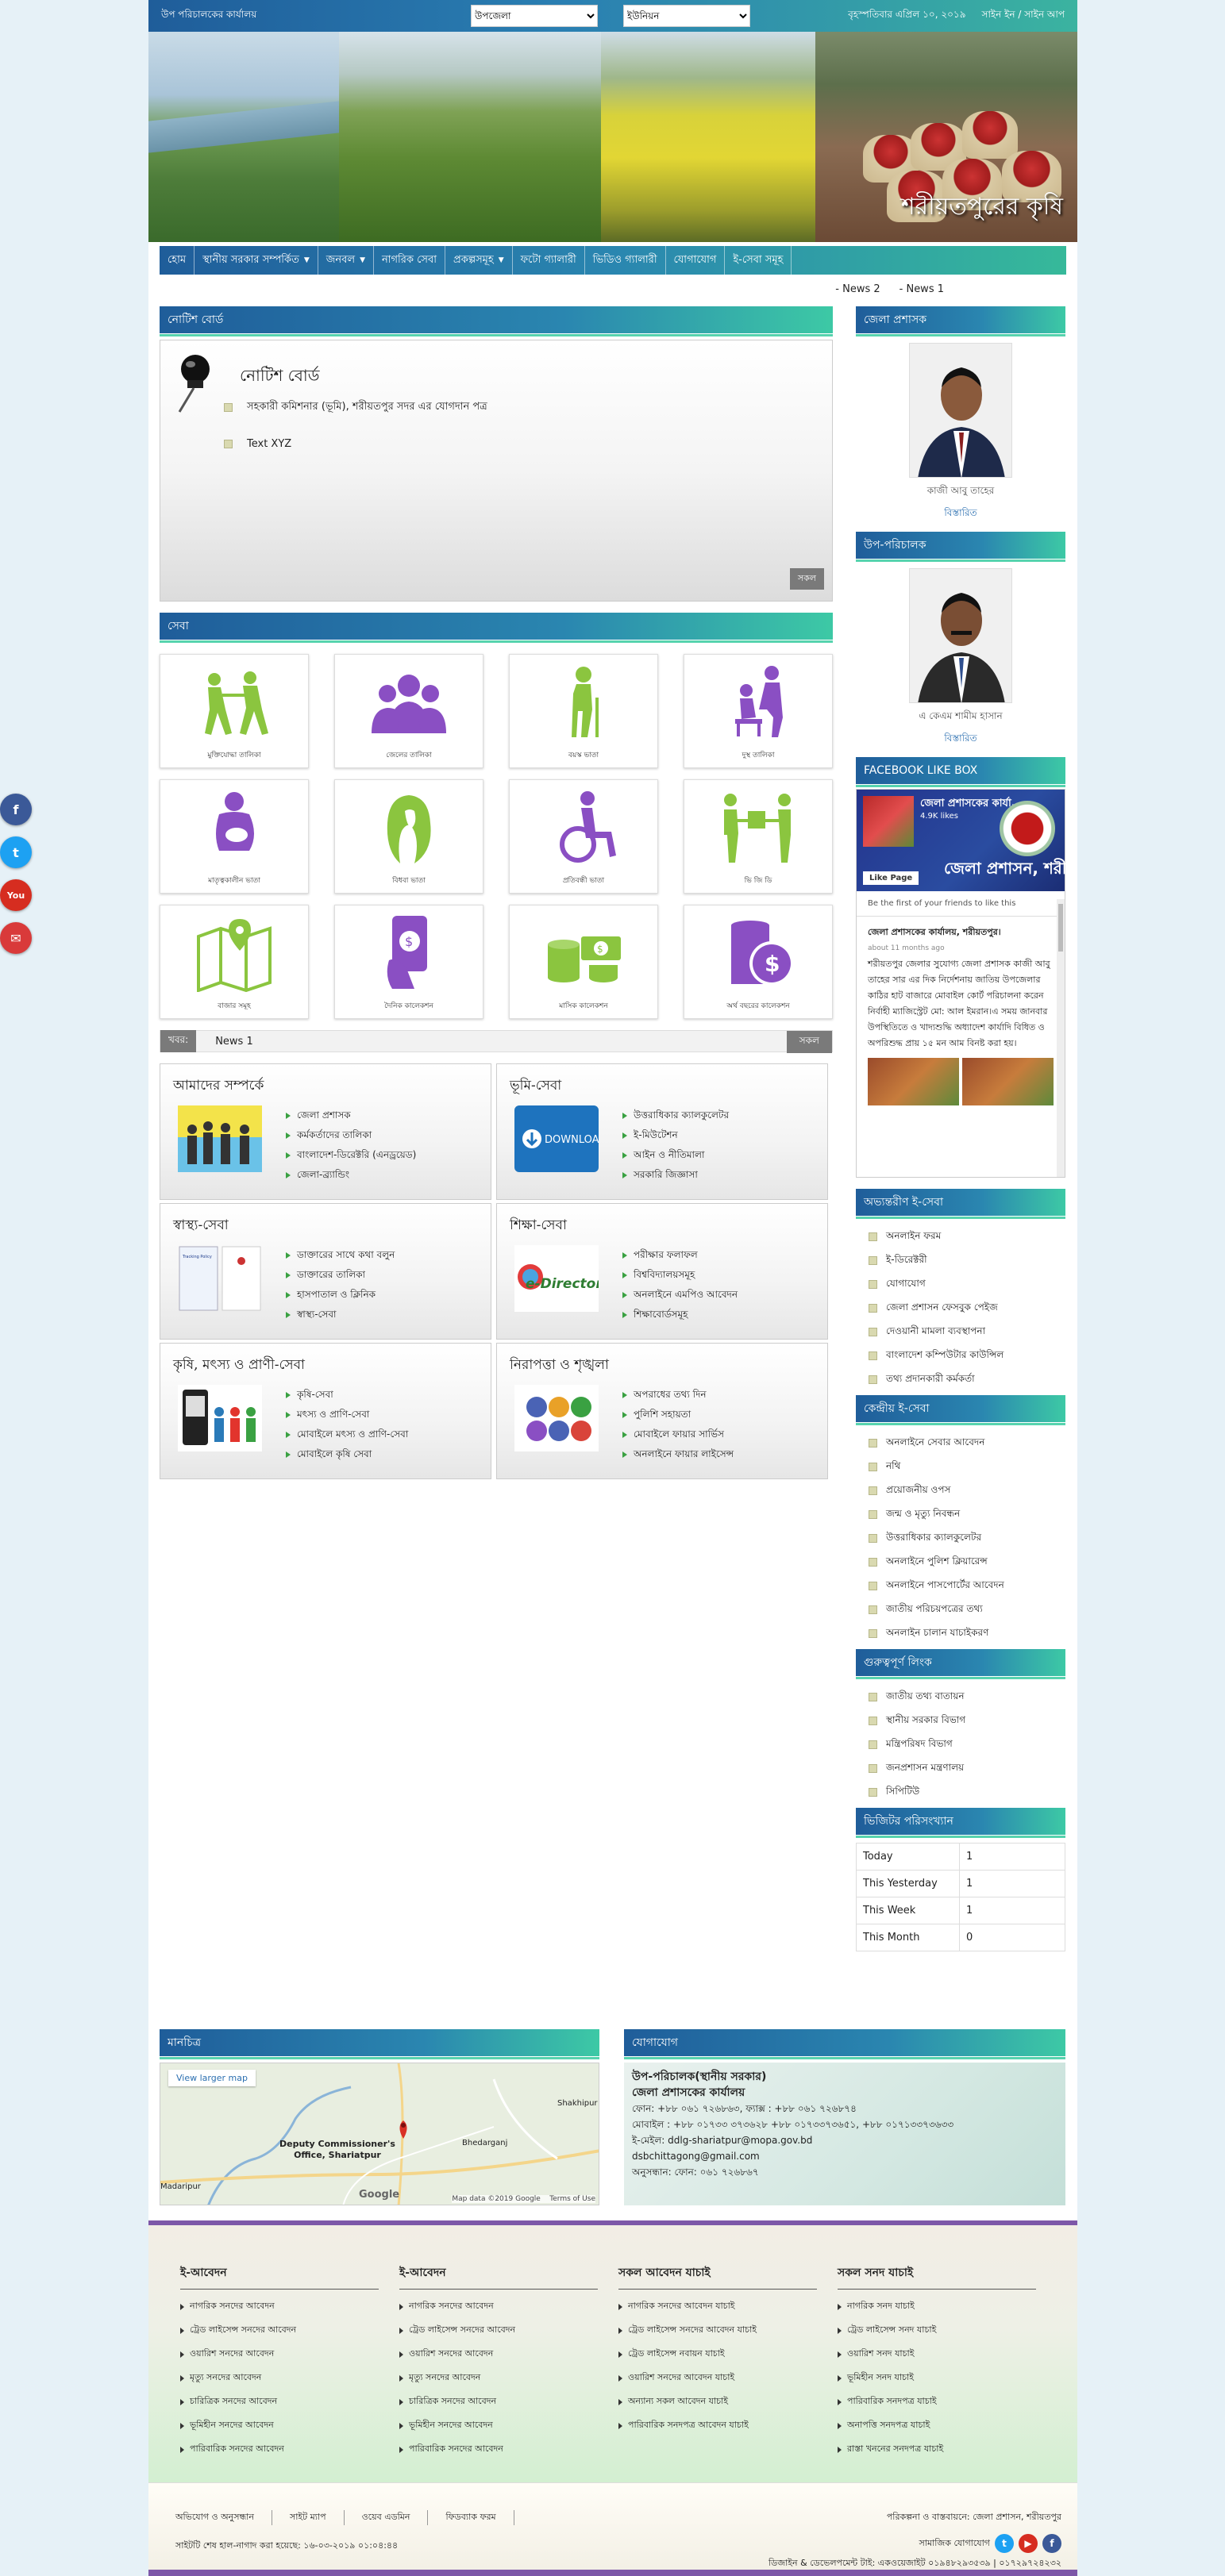 The width and height of the screenshot is (1225, 2576). I want to click on sidebar-link: ই-ডিরেক্টরী, so click(967, 1259).